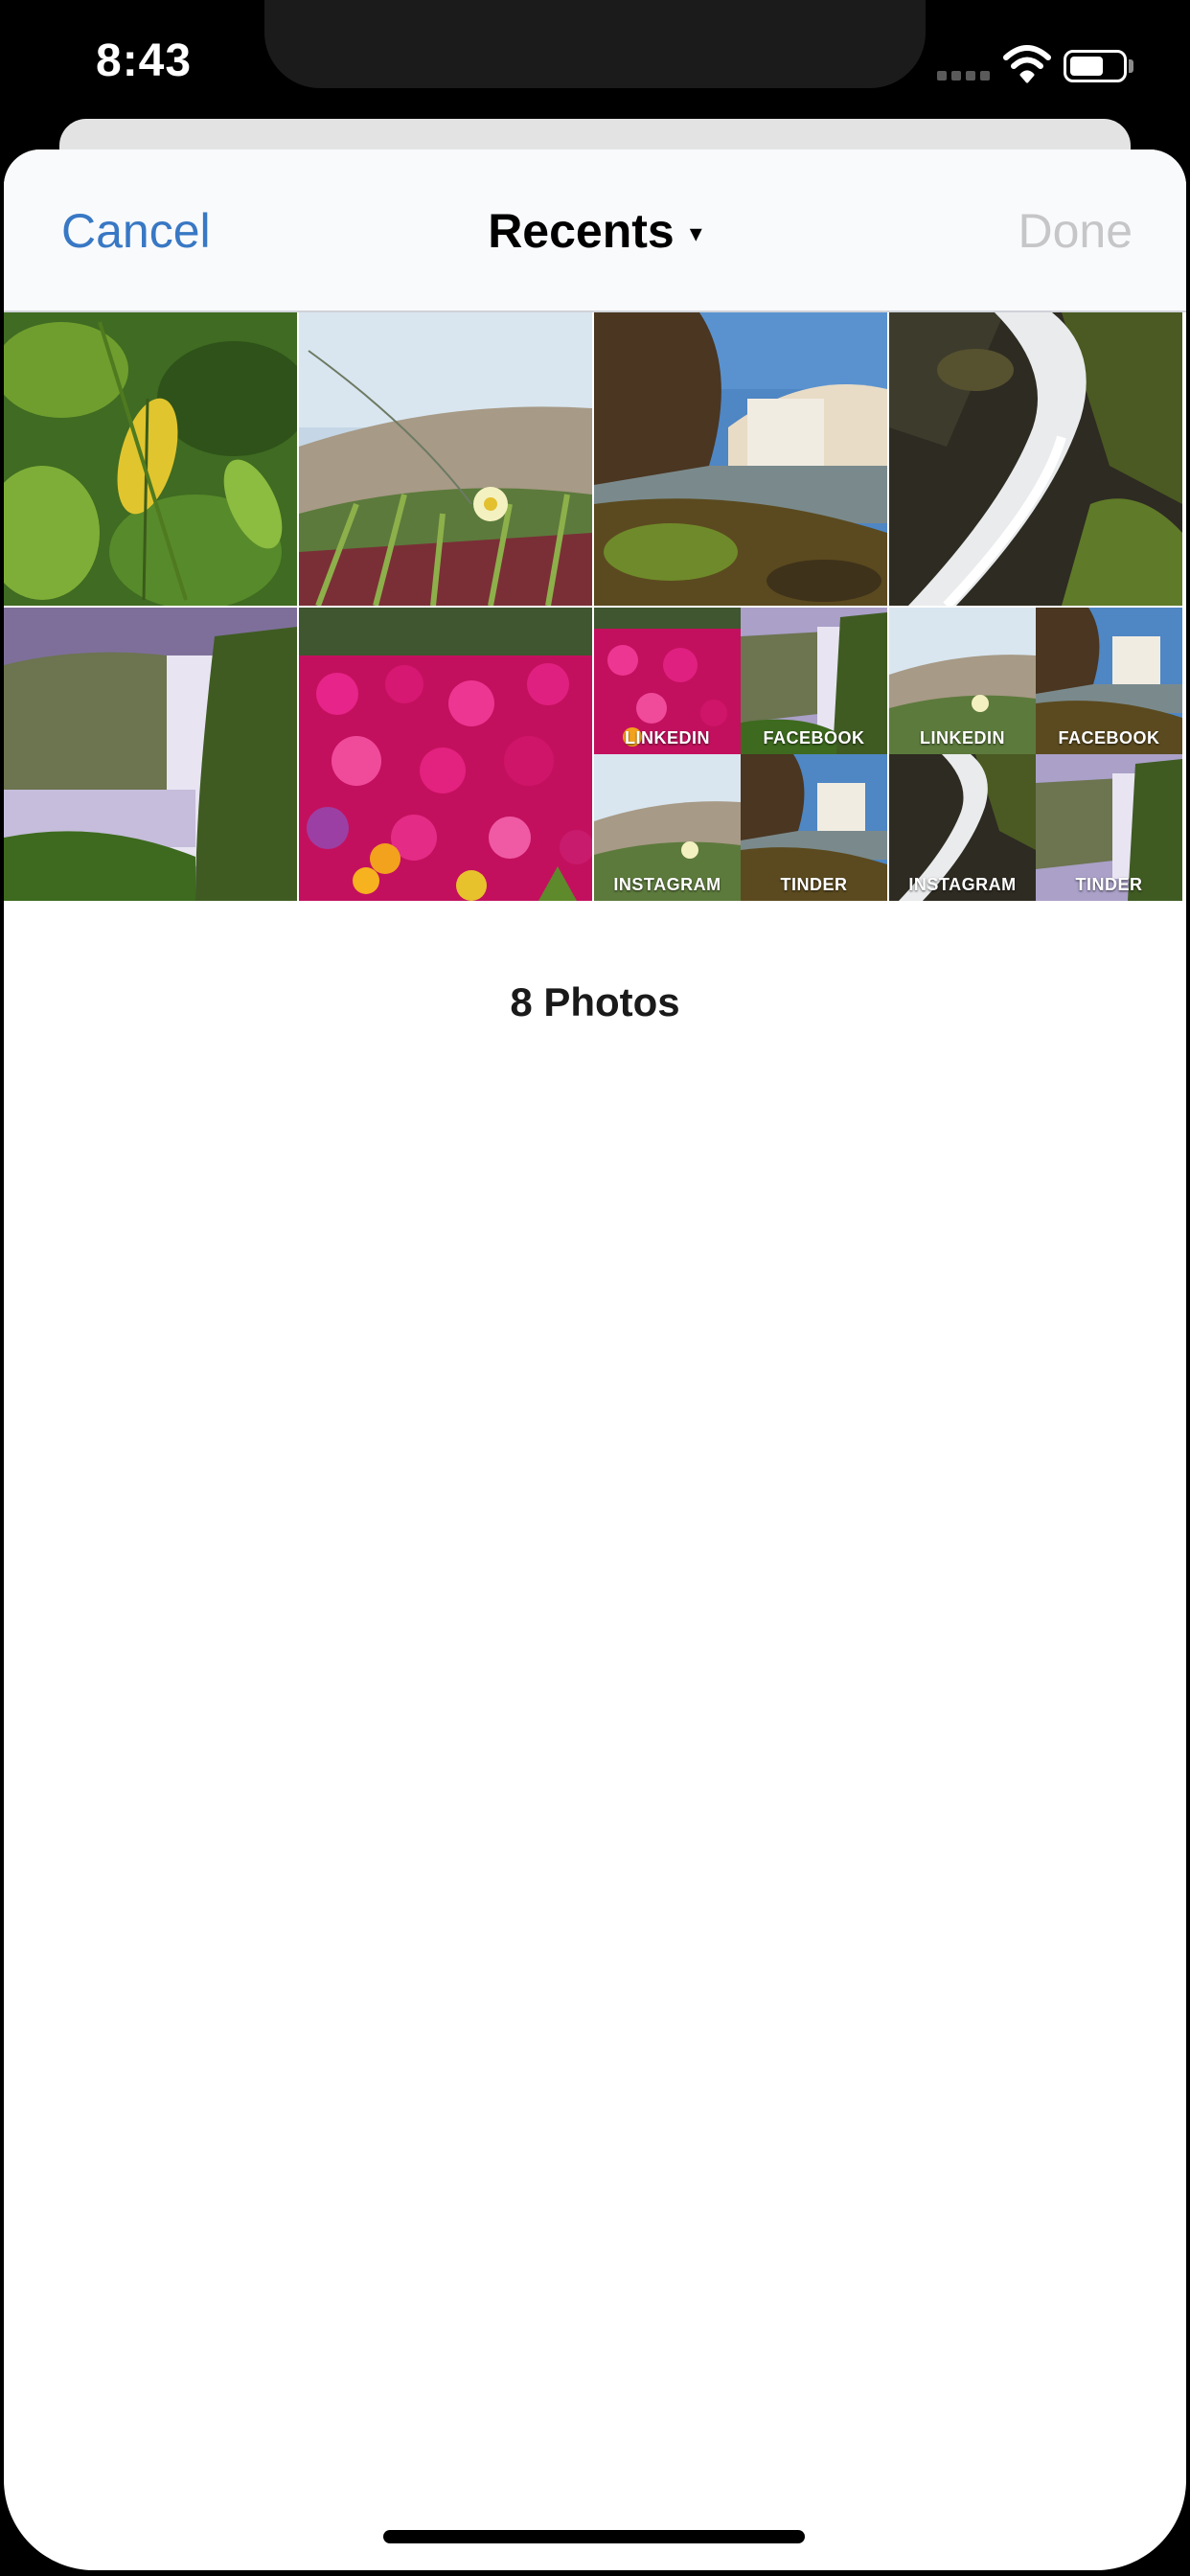 The height and width of the screenshot is (2576, 1190). I want to click on cellular-dots-icon, so click(964, 76).